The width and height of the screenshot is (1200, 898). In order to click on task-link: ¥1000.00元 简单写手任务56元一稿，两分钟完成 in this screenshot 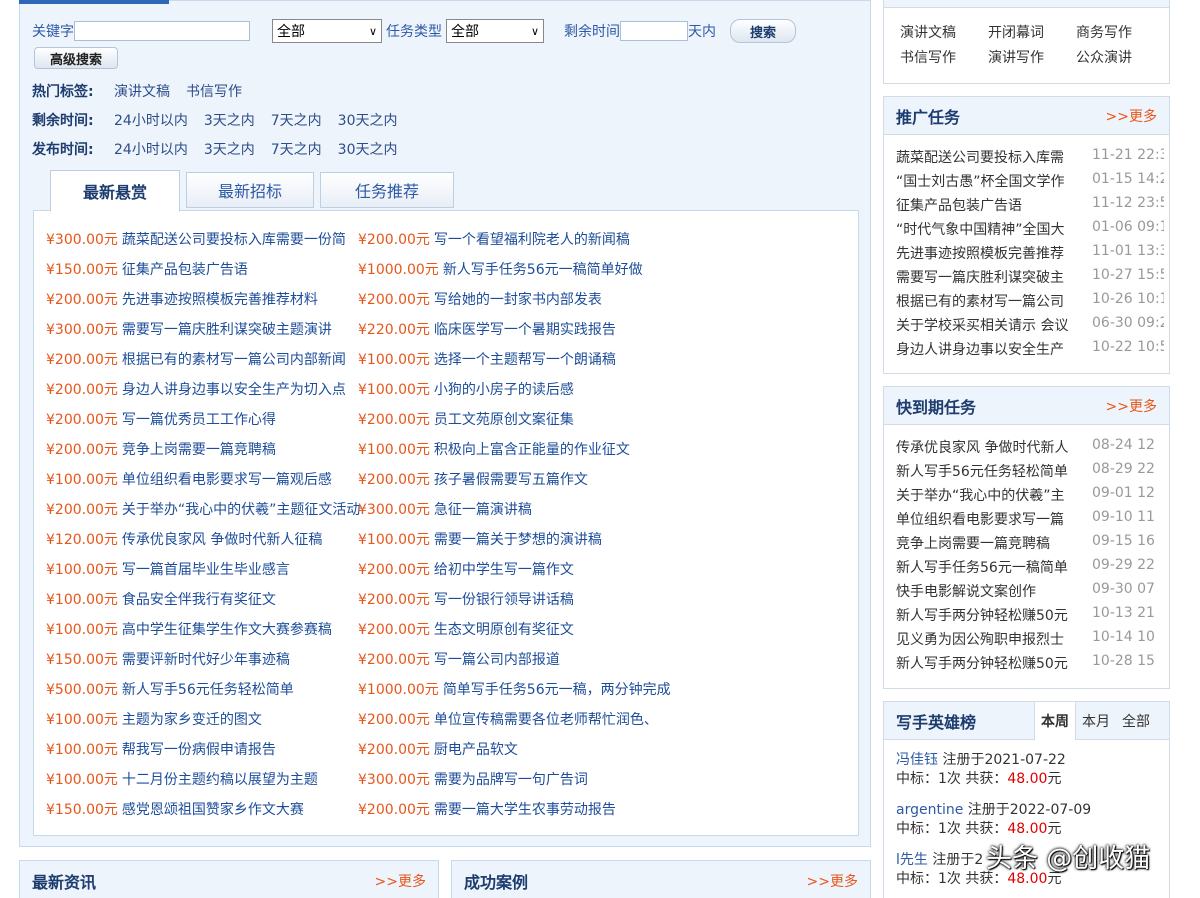, I will do `click(514, 689)`.